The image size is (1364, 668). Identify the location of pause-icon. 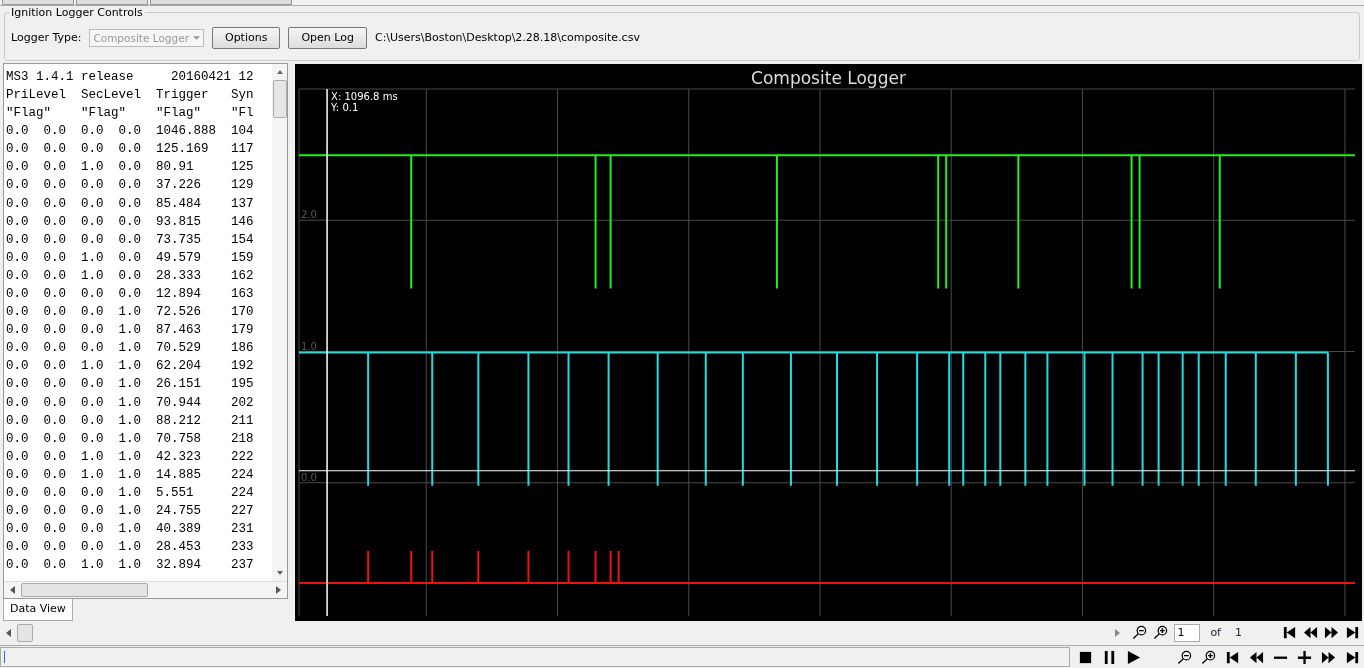
(1109, 657).